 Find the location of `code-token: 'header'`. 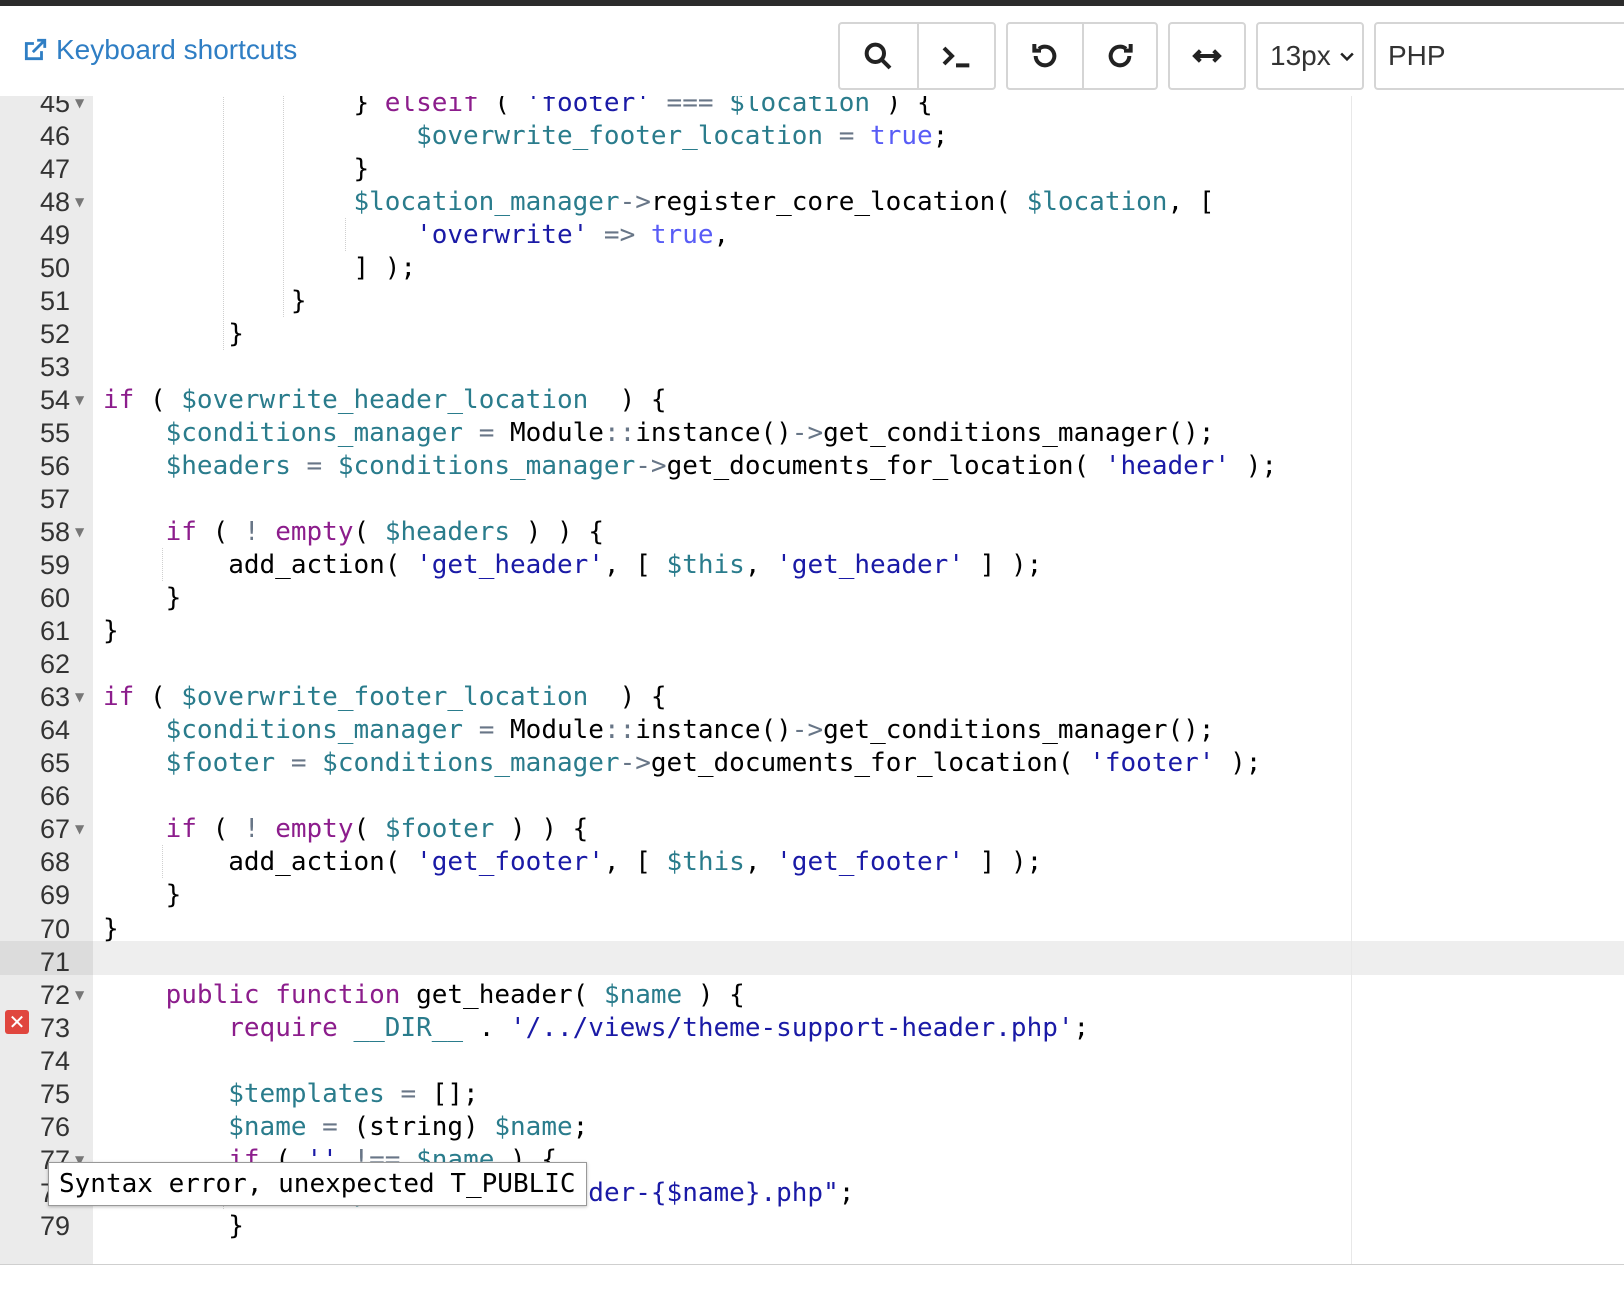

code-token: 'header' is located at coordinates (1167, 466).